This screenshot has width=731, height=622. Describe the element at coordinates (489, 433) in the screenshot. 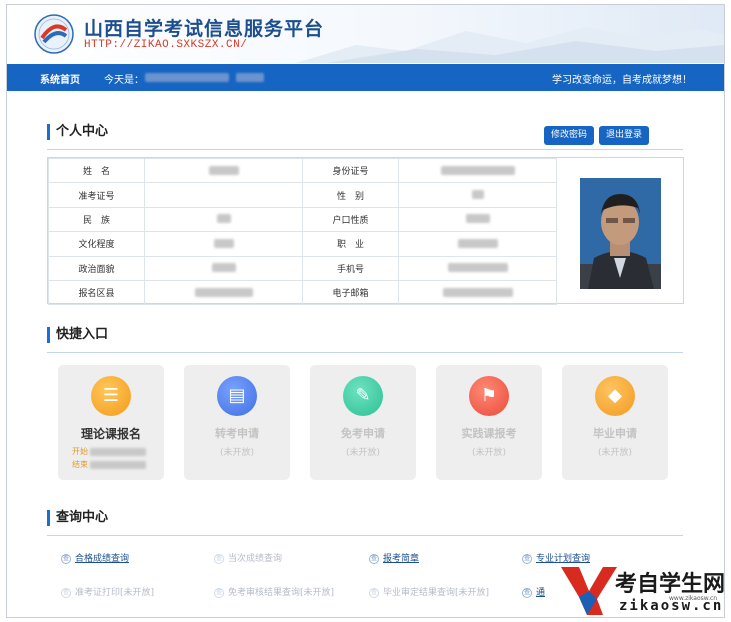

I see `card-title: 实践课报考` at that location.